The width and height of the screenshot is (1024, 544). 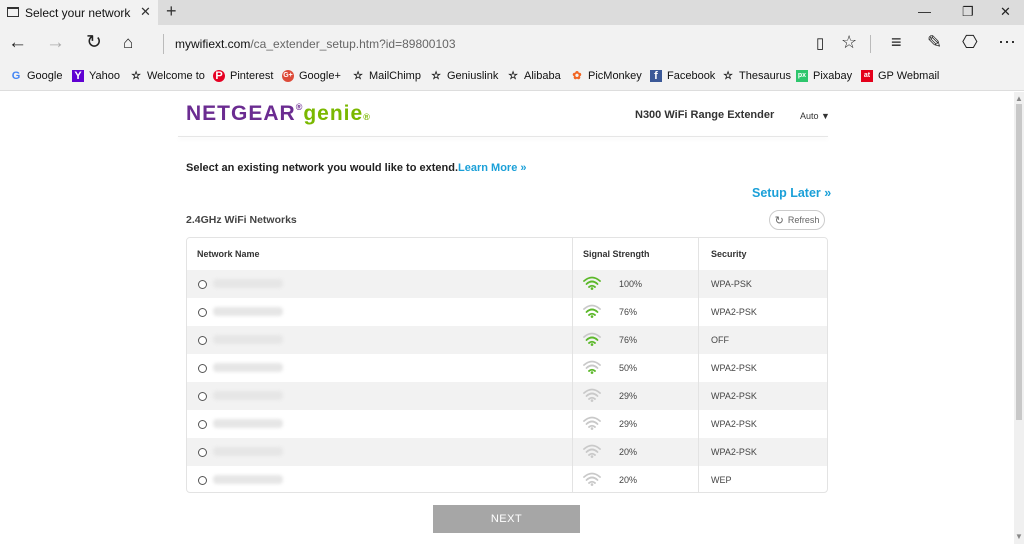 I want to click on favorite-picmonkey: ✿ PicMonkey, so click(x=606, y=76).